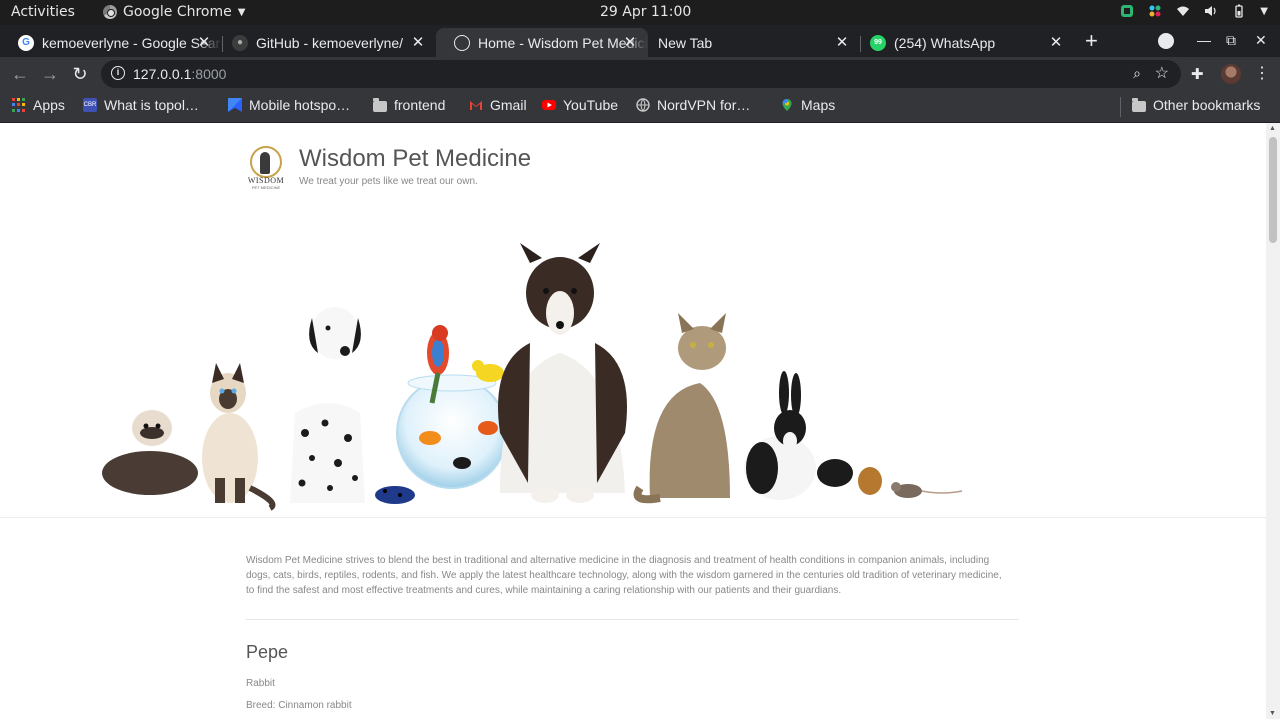  Describe the element at coordinates (1239, 11) in the screenshot. I see `battery-icon` at that location.